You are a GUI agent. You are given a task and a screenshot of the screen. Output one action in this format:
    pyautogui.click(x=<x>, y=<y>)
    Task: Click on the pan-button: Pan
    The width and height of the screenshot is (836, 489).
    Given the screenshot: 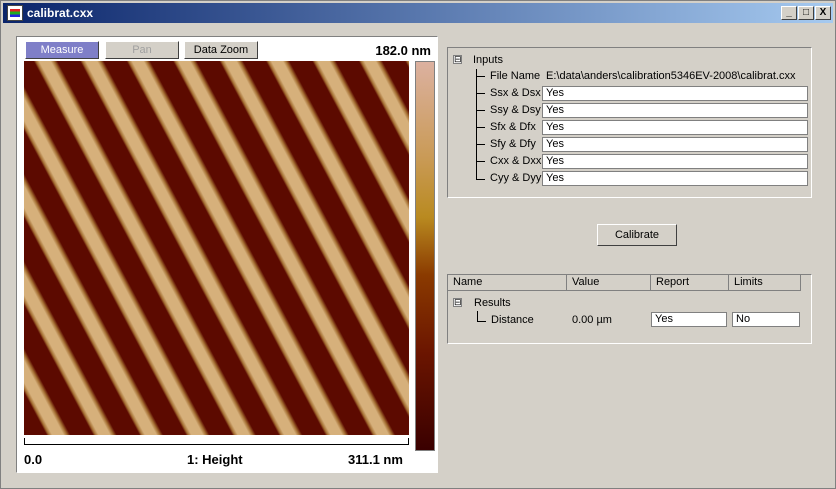 What is the action you would take?
    pyautogui.click(x=142, y=50)
    